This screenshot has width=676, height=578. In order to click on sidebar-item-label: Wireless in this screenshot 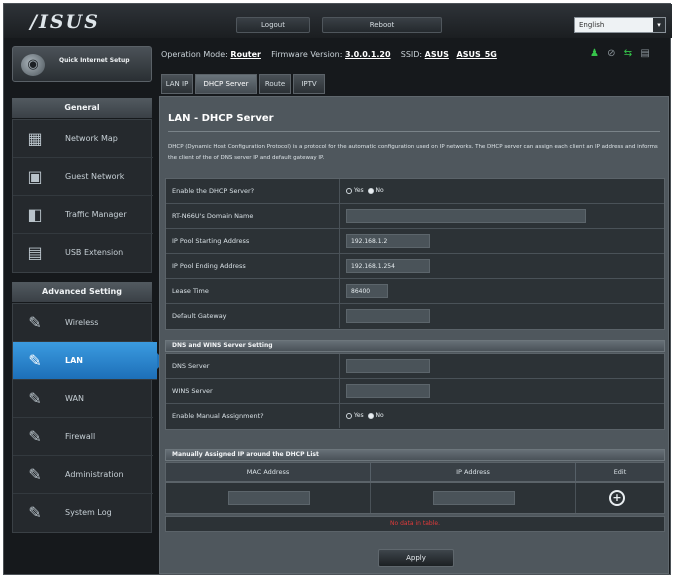, I will do `click(82, 322)`.